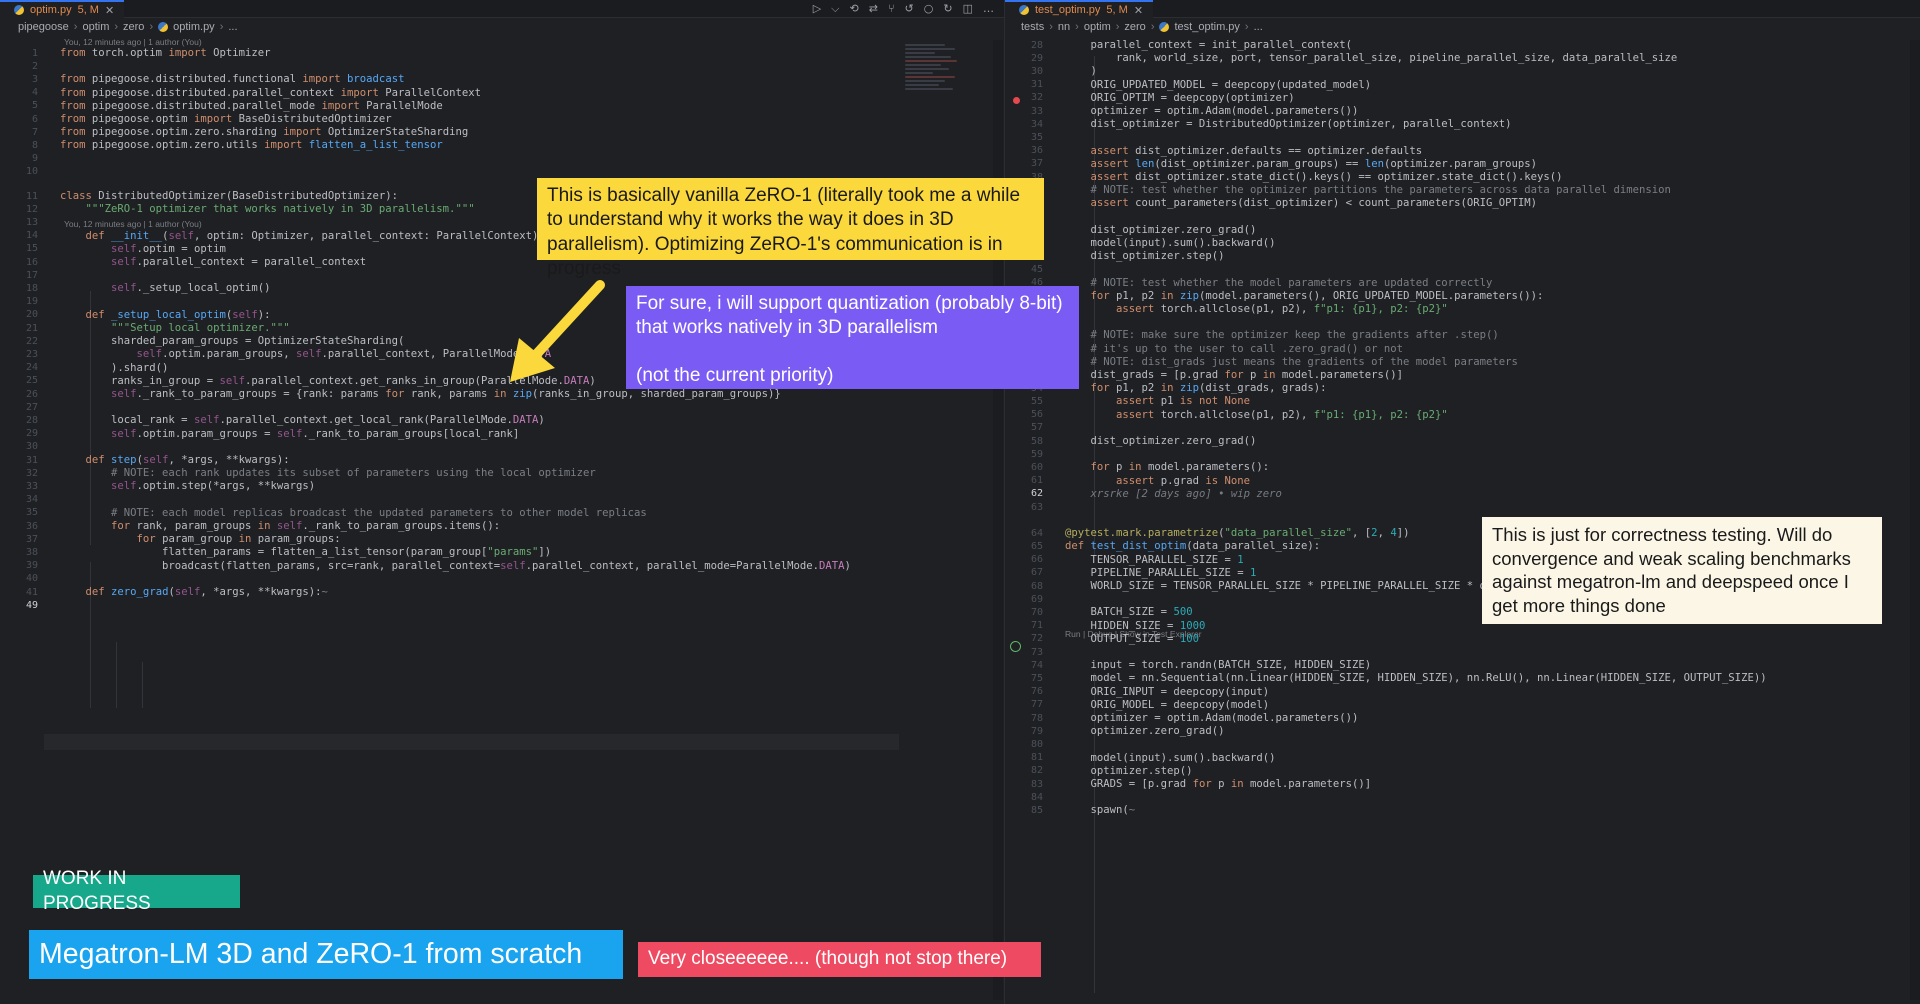 This screenshot has height=1004, width=1920. I want to click on breadcrumb-item: tests, so click(1032, 27).